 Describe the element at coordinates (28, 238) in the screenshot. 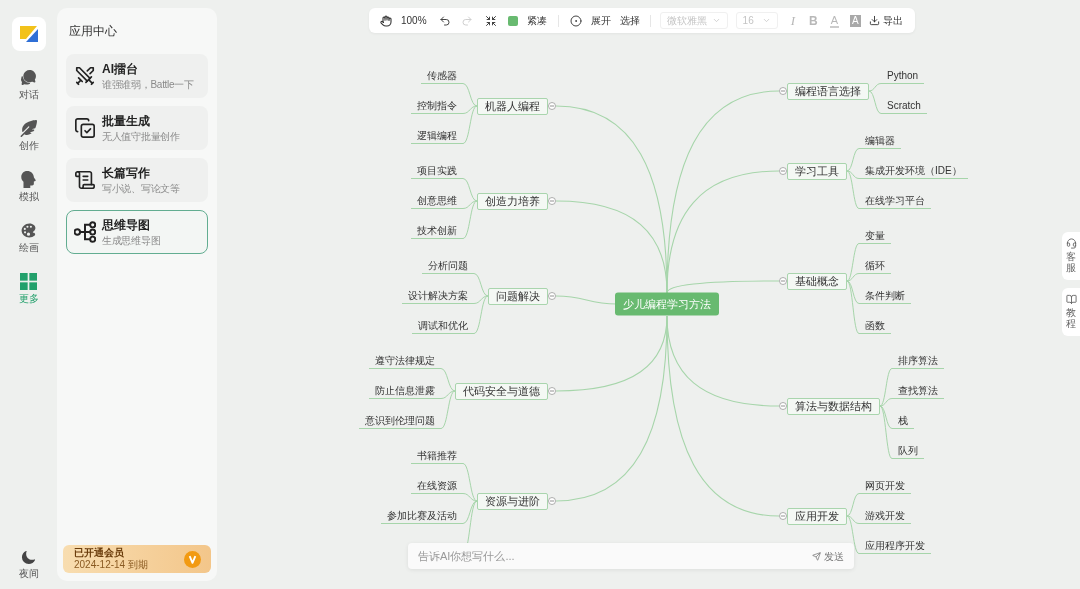

I see `nav-item: 绘画` at that location.